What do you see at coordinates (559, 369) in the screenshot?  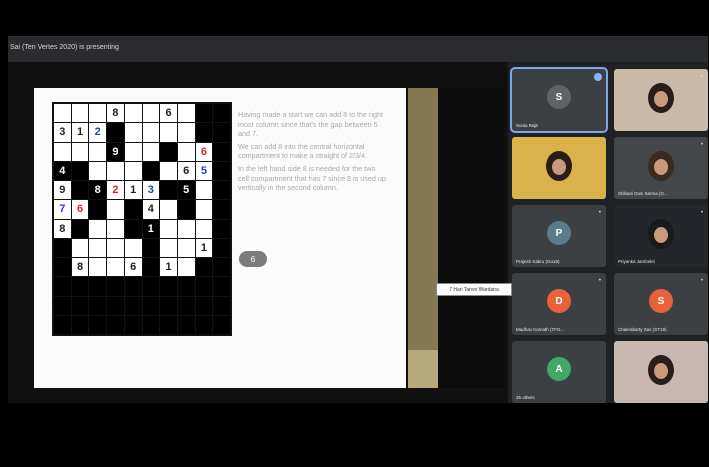 I see `avatar: A` at bounding box center [559, 369].